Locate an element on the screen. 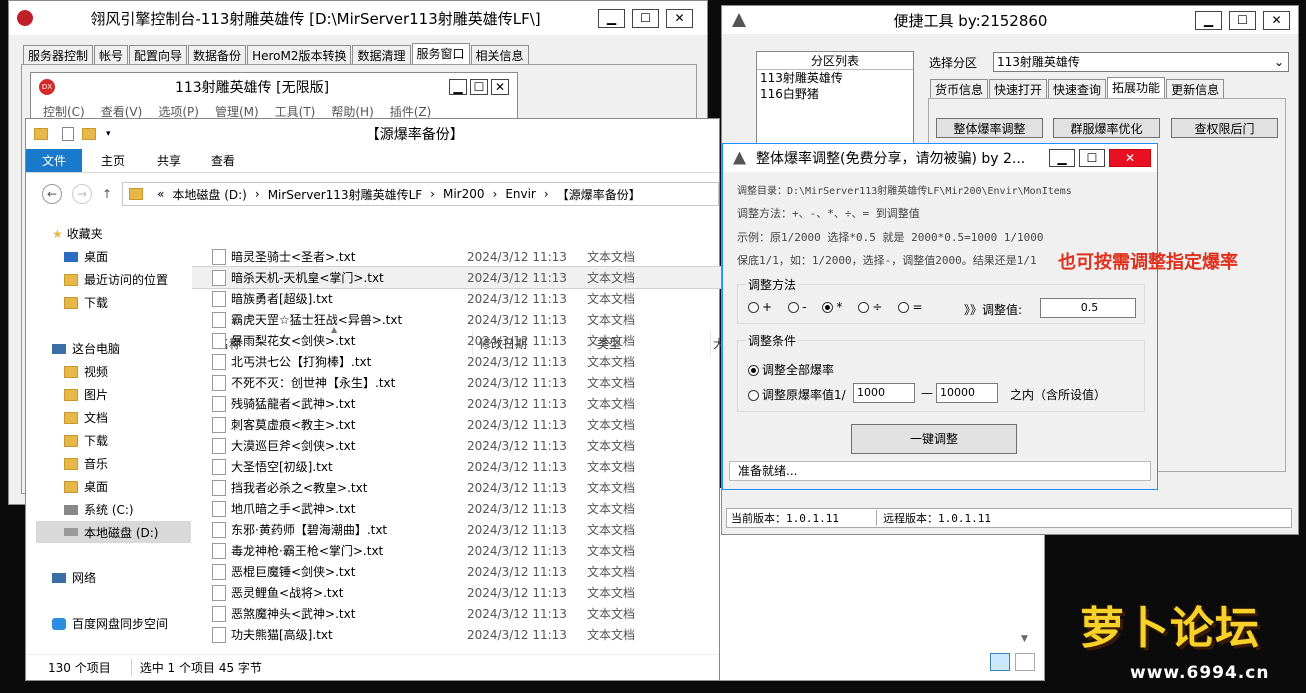 The width and height of the screenshot is (1306, 693). back-icon: ← is located at coordinates (52, 194).